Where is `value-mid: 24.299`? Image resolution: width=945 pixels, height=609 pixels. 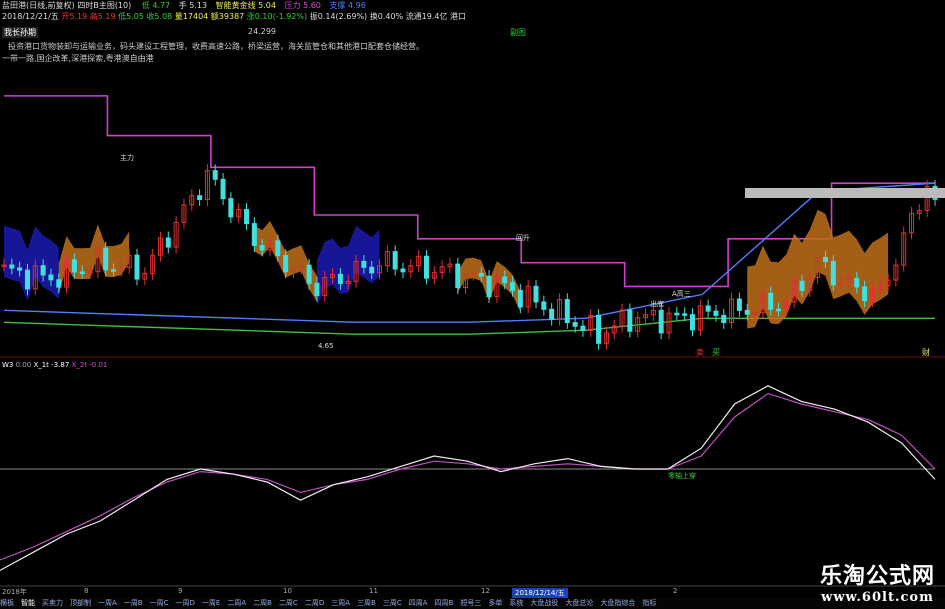 value-mid: 24.299 is located at coordinates (262, 31).